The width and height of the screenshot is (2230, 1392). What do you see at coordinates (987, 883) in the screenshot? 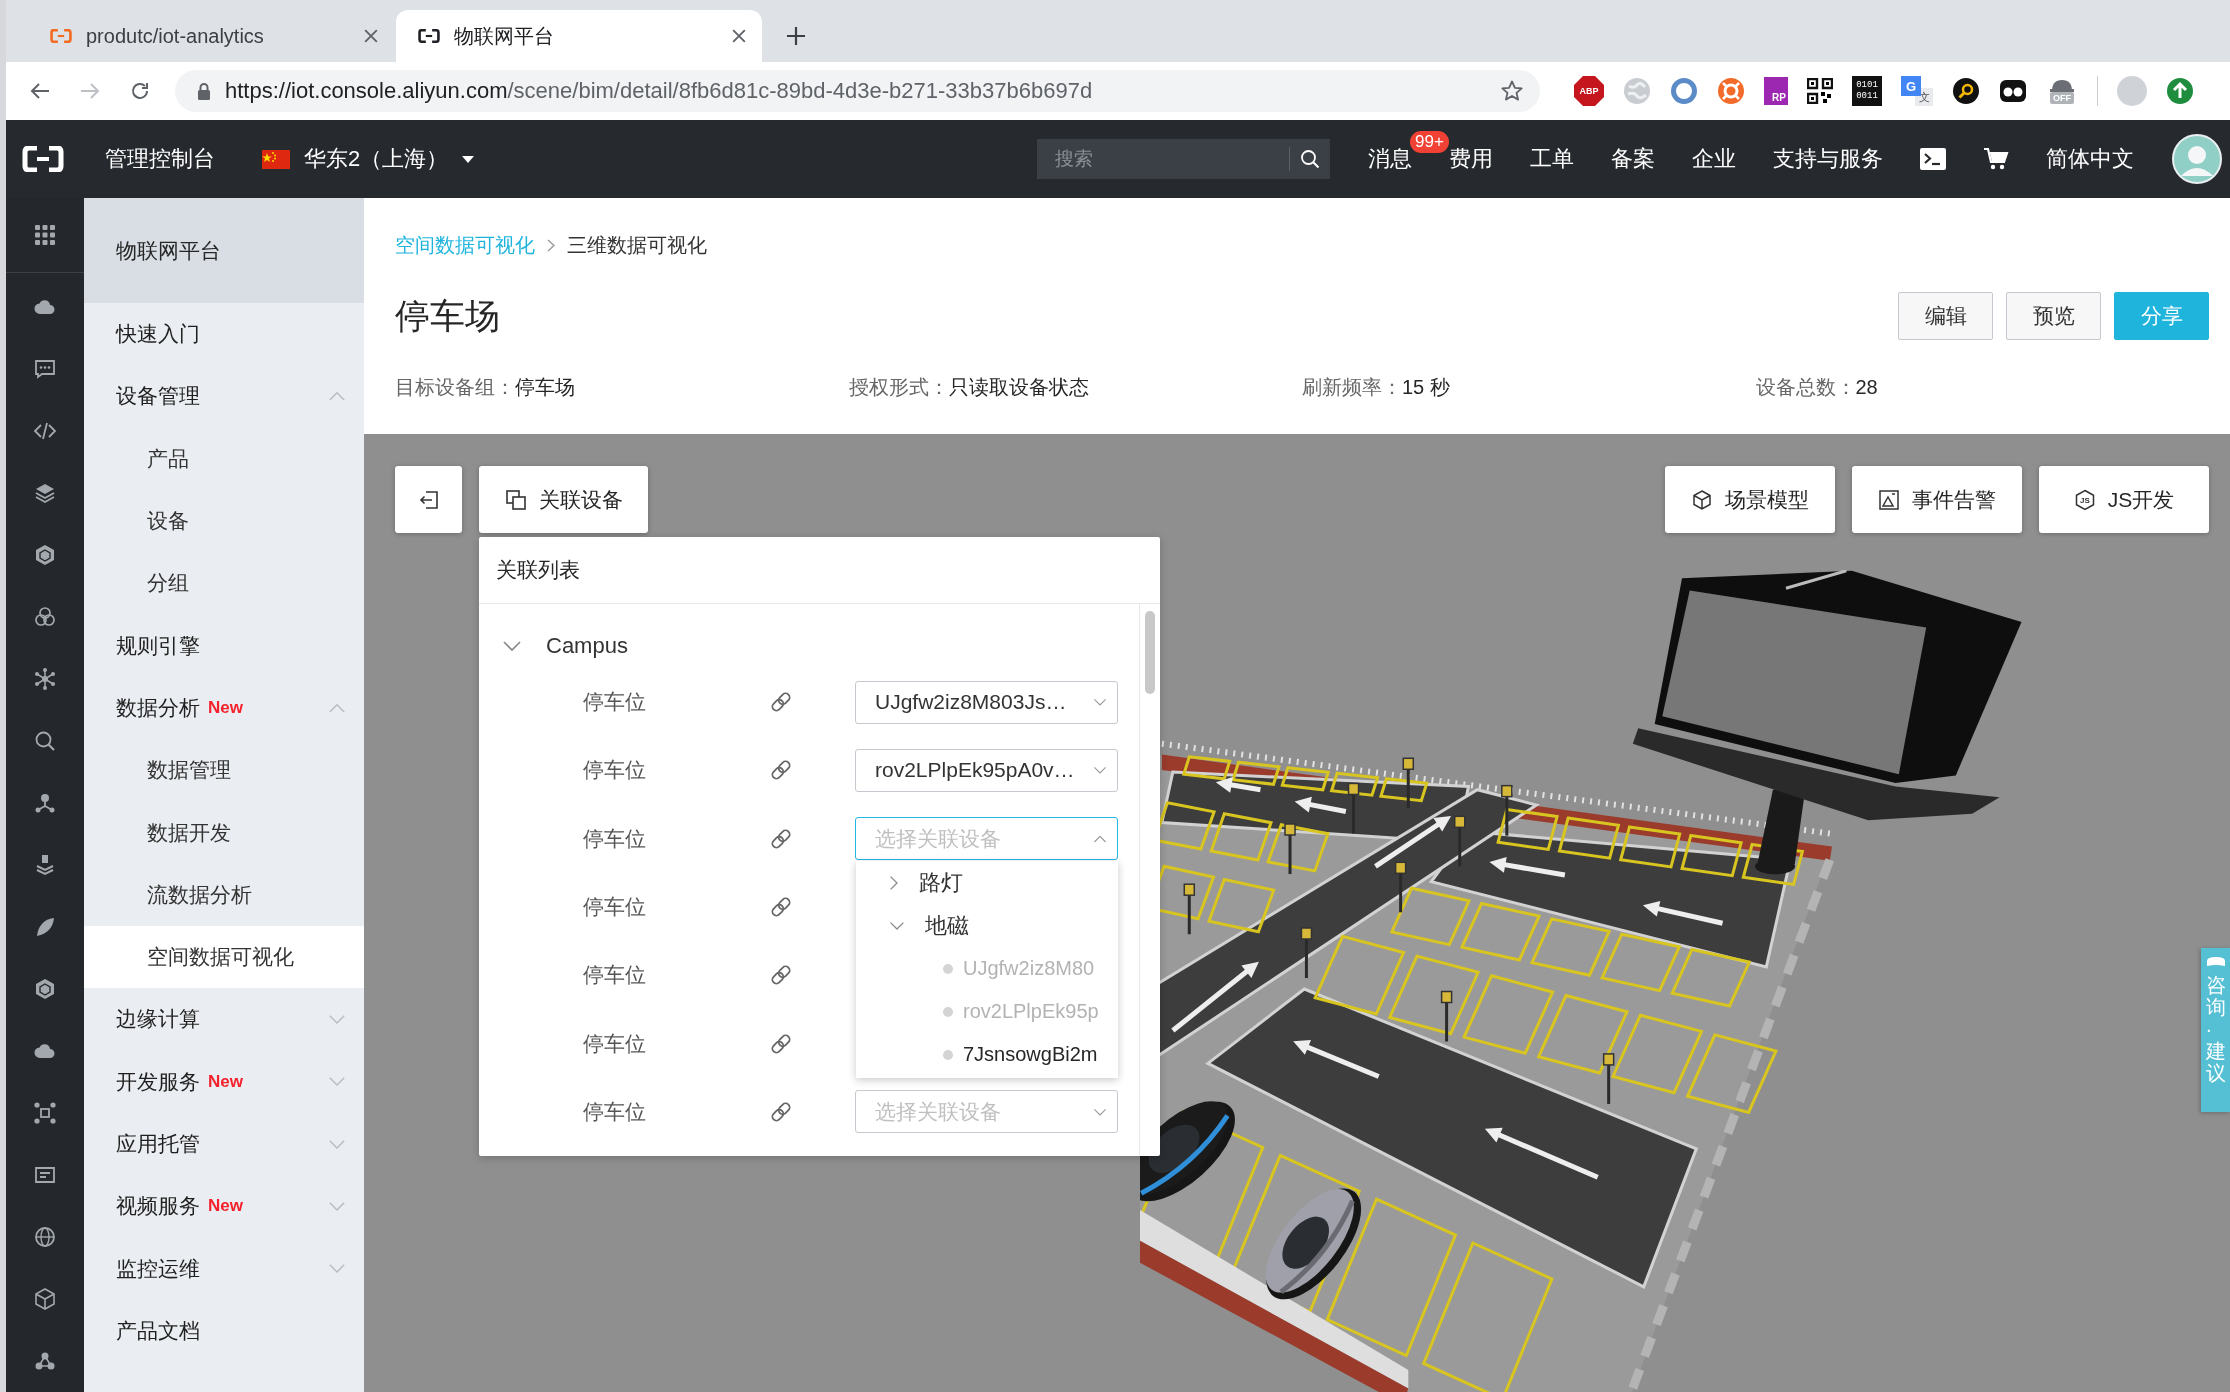
I see `tree-option: 路灯` at bounding box center [987, 883].